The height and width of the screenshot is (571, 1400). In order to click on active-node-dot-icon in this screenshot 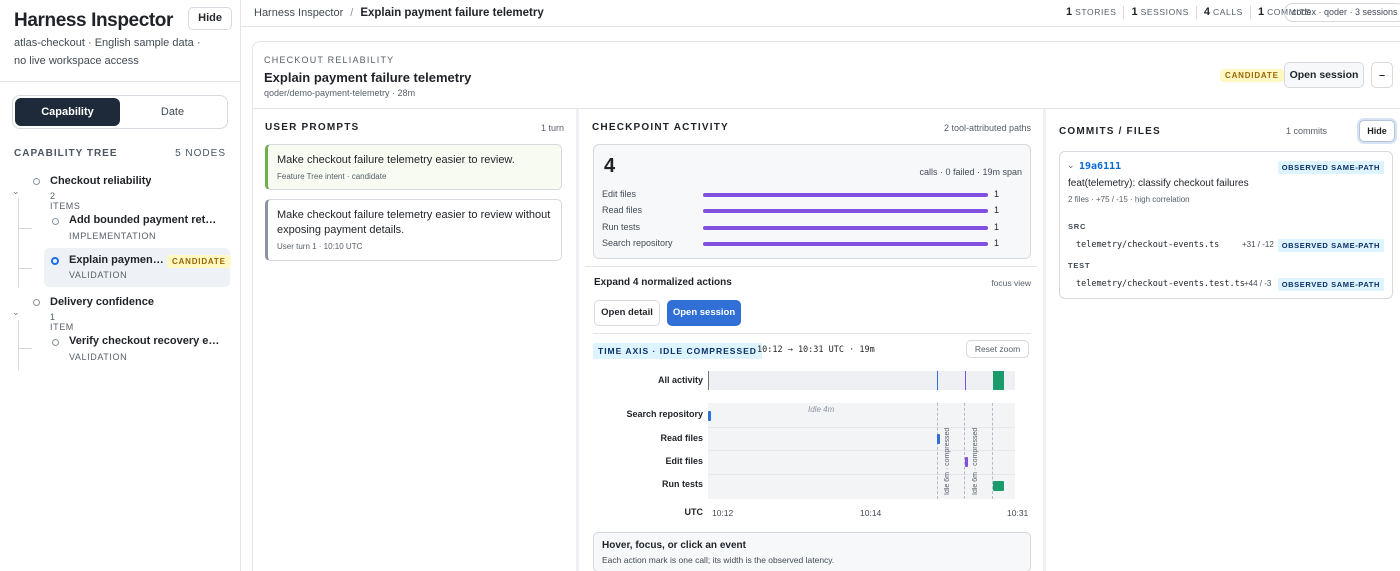, I will do `click(55, 261)`.